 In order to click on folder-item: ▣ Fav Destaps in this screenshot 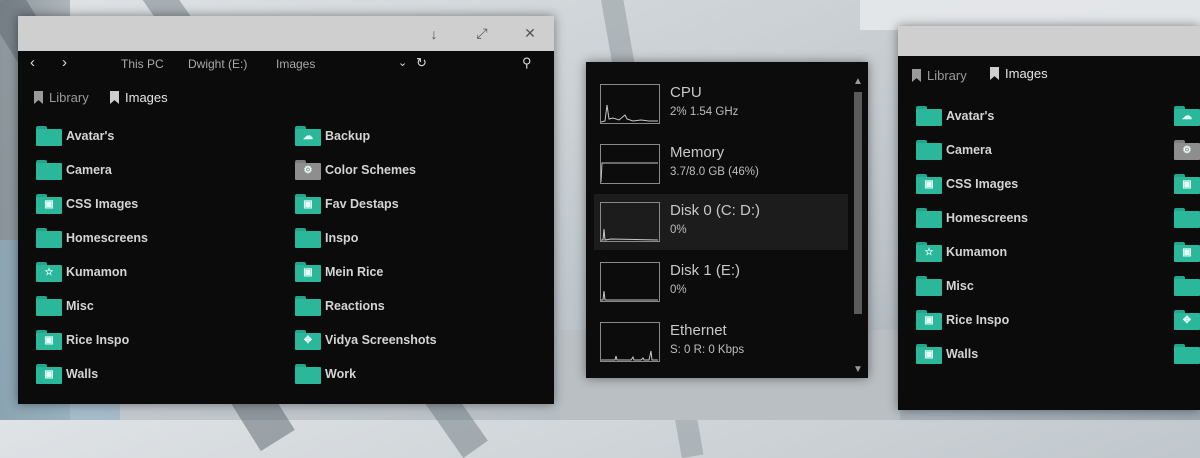, I will do `click(347, 204)`.